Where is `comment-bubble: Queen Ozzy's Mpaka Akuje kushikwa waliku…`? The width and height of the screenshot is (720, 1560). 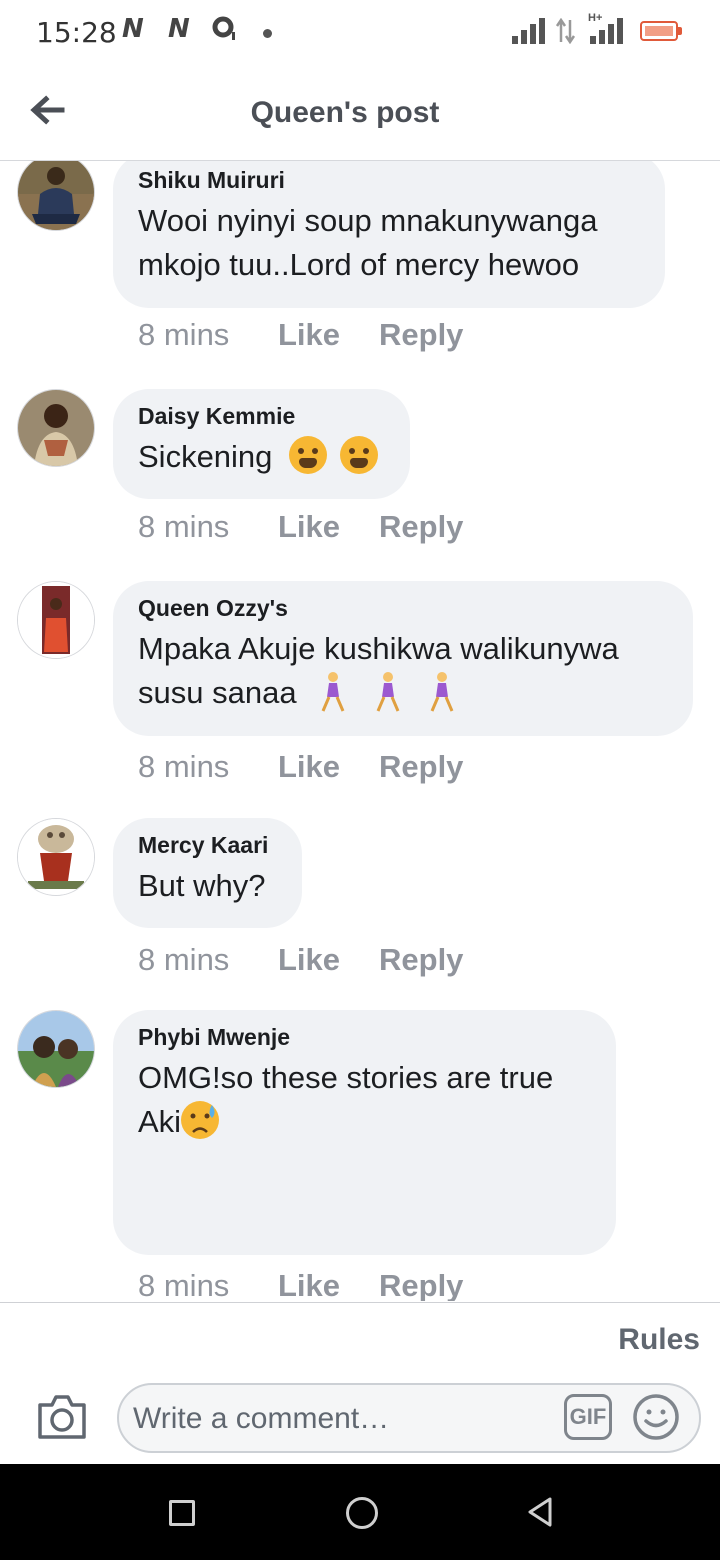 comment-bubble: Queen Ozzy's Mpaka Akuje kushikwa waliku… is located at coordinates (403, 658).